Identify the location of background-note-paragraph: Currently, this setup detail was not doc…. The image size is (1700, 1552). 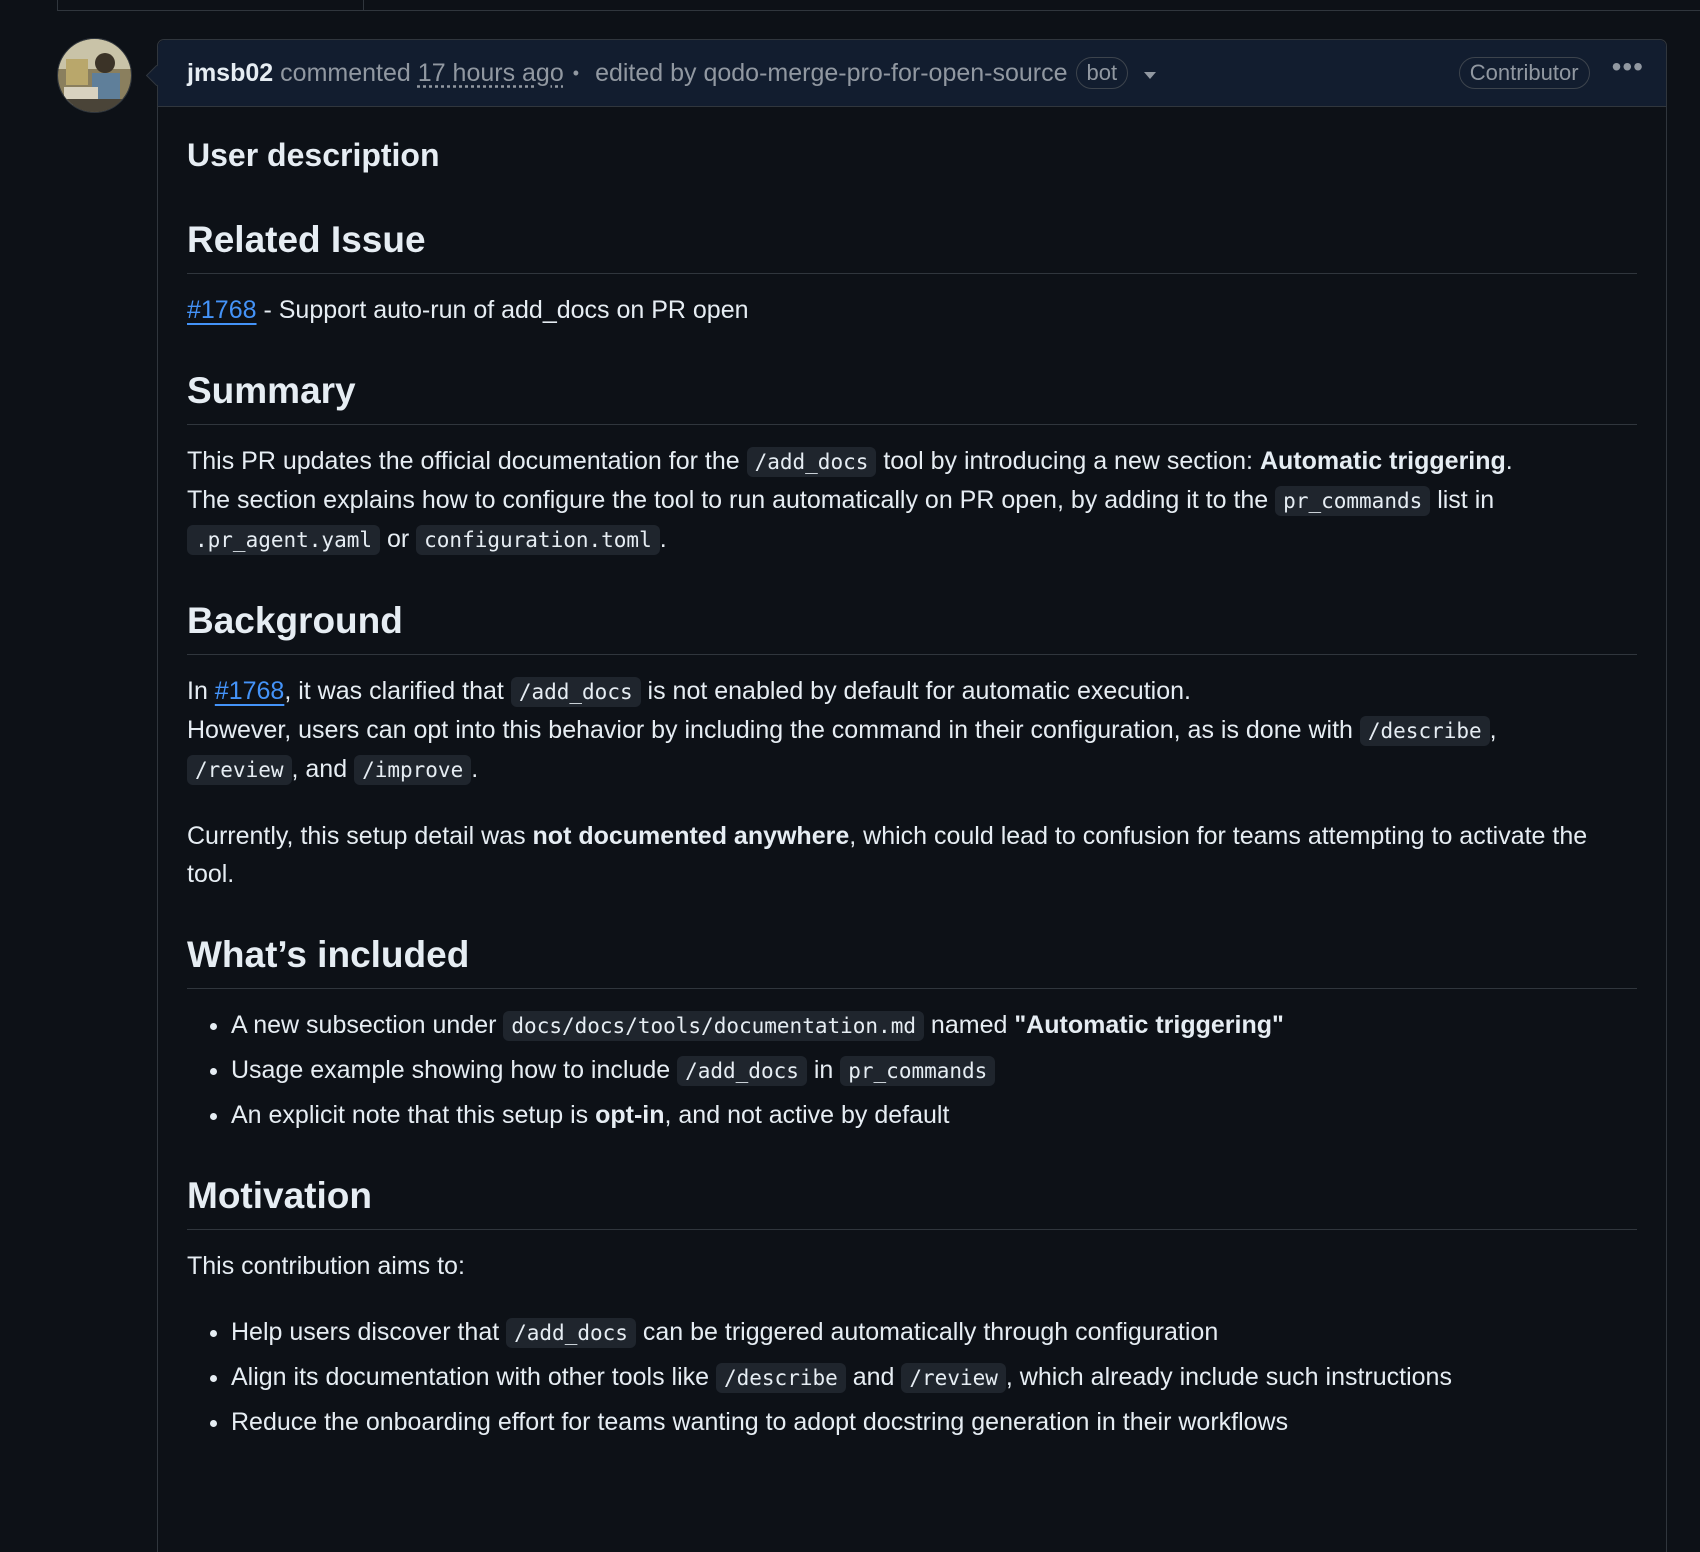
(887, 855).